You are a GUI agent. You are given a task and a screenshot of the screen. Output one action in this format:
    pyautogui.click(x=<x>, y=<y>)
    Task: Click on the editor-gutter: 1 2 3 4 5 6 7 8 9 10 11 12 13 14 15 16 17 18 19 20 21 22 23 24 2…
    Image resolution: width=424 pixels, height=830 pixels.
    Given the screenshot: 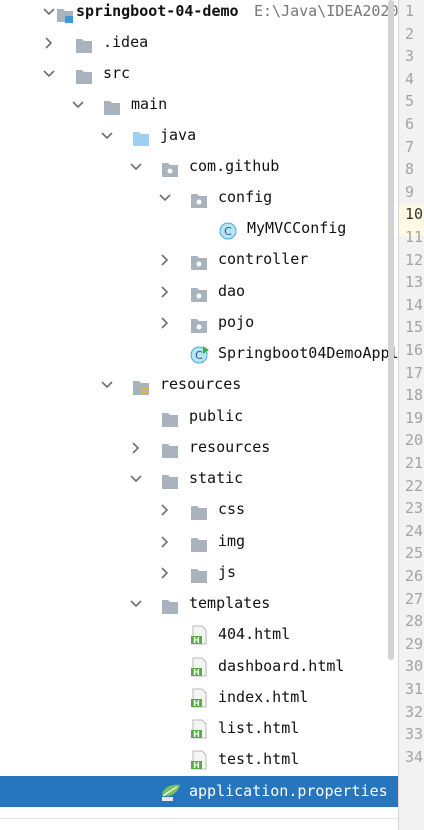 What is the action you would take?
    pyautogui.click(x=411, y=415)
    